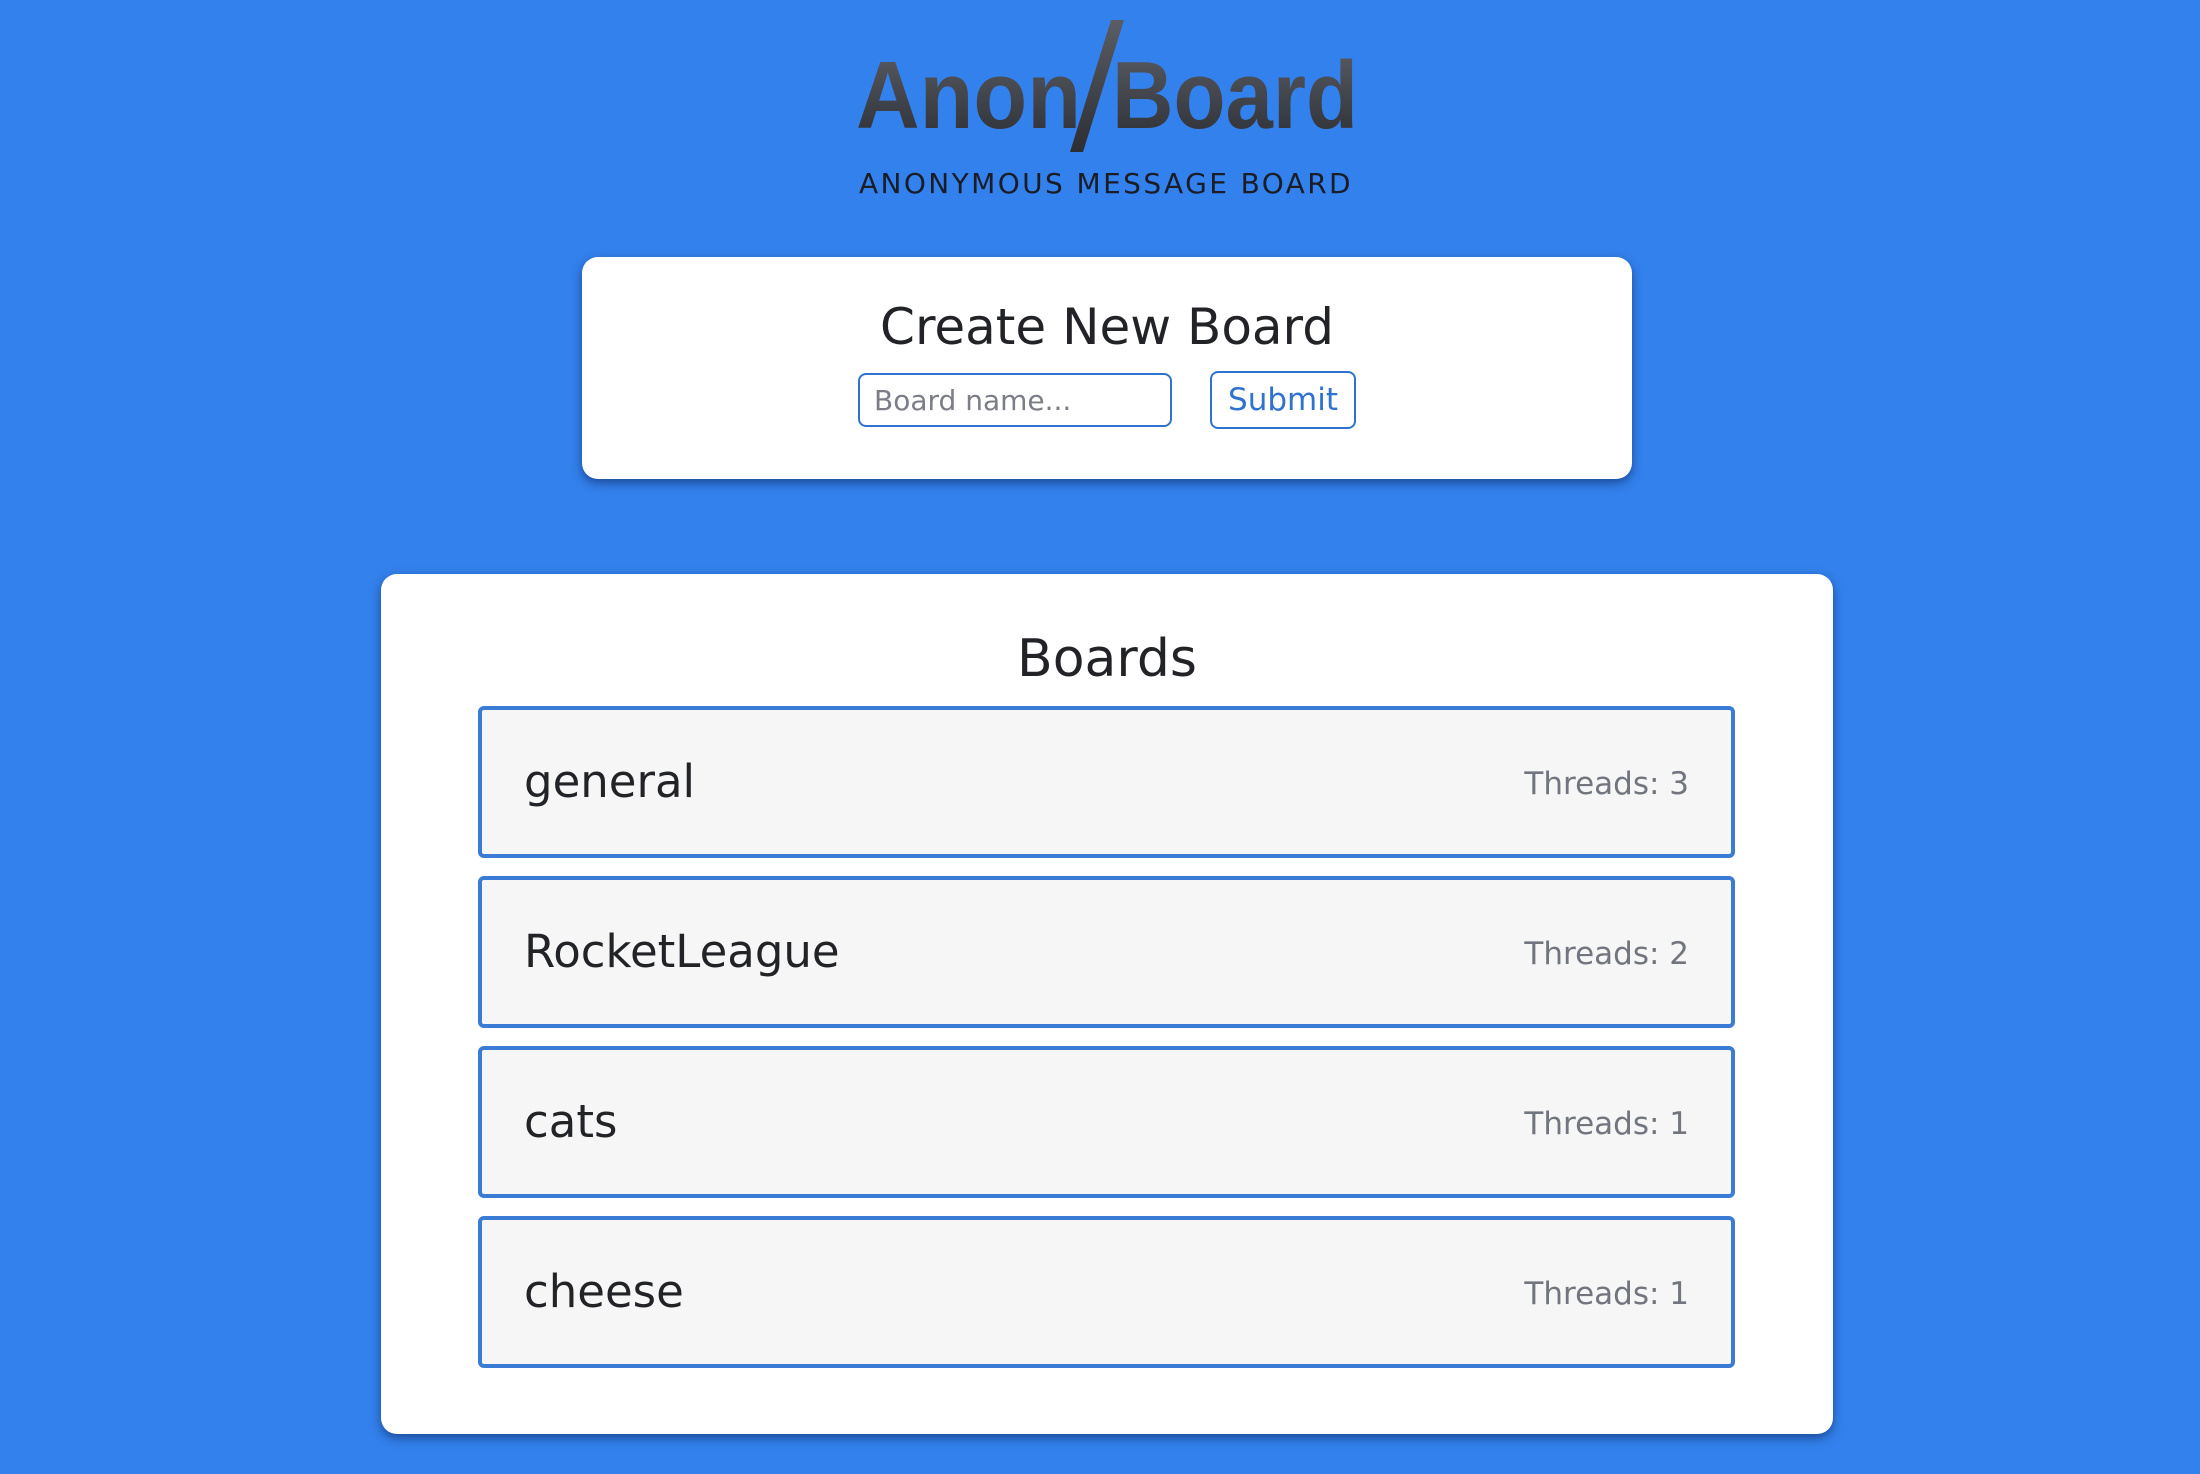 Image resolution: width=2200 pixels, height=1474 pixels. I want to click on board-thread-count: Threads: 3, so click(1606, 784).